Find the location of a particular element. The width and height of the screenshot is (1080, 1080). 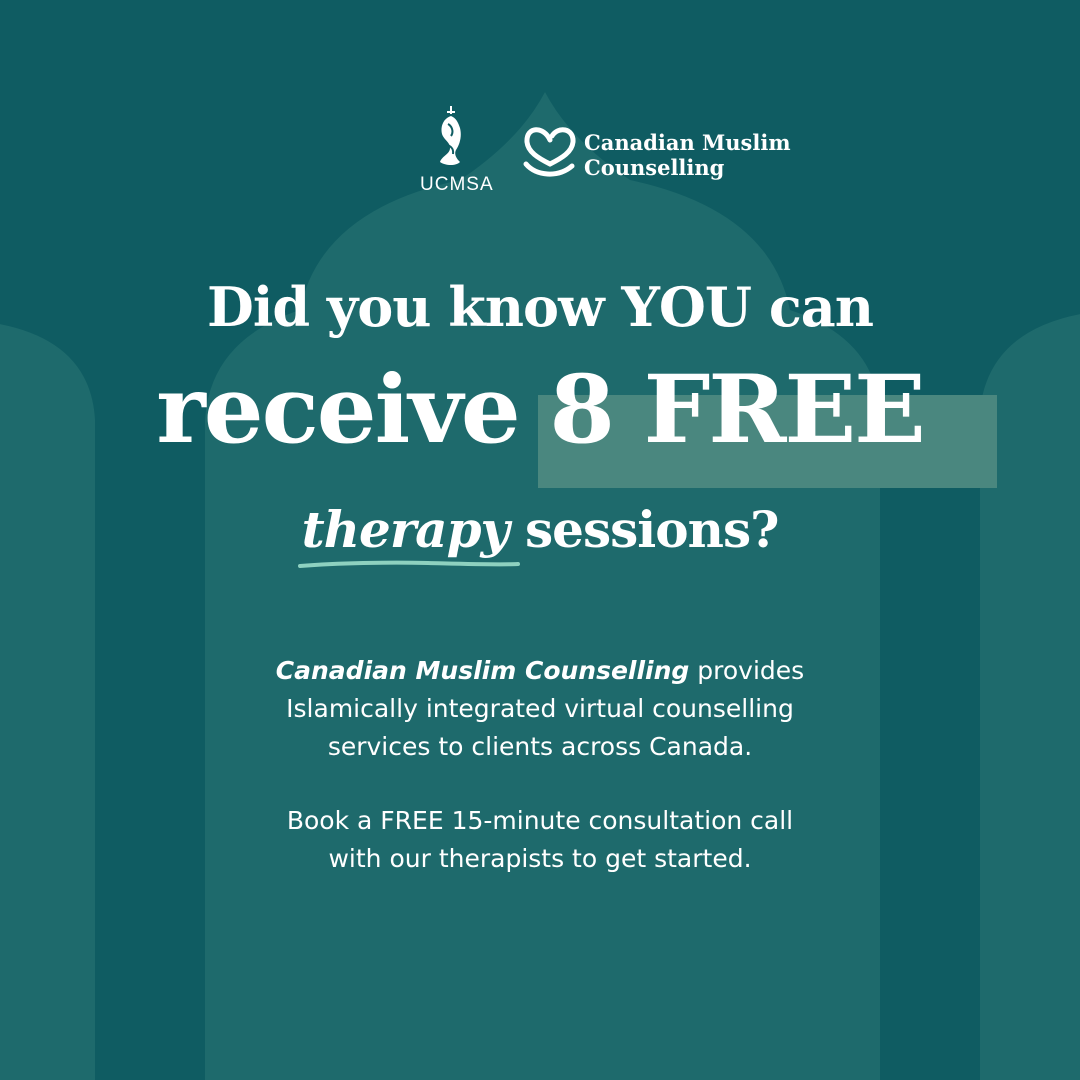

canadian-muslim-counselling-logo: Canadian Muslim Counselling is located at coordinates (662, 152).